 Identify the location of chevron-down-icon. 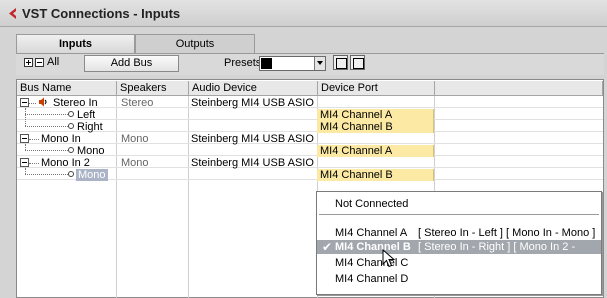
(319, 63).